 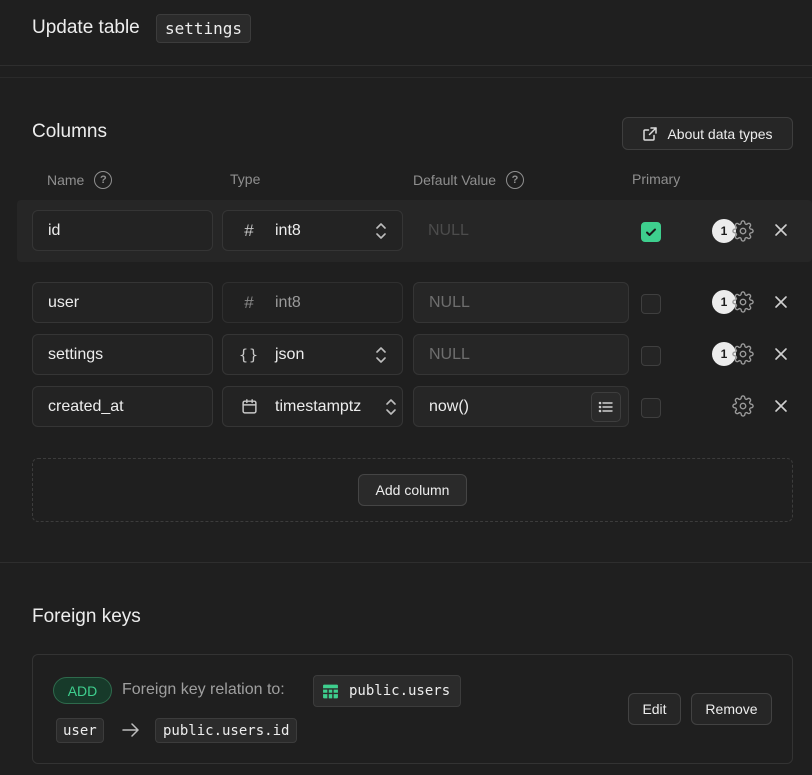 What do you see at coordinates (64, 302) in the screenshot?
I see `column-name-value: user` at bounding box center [64, 302].